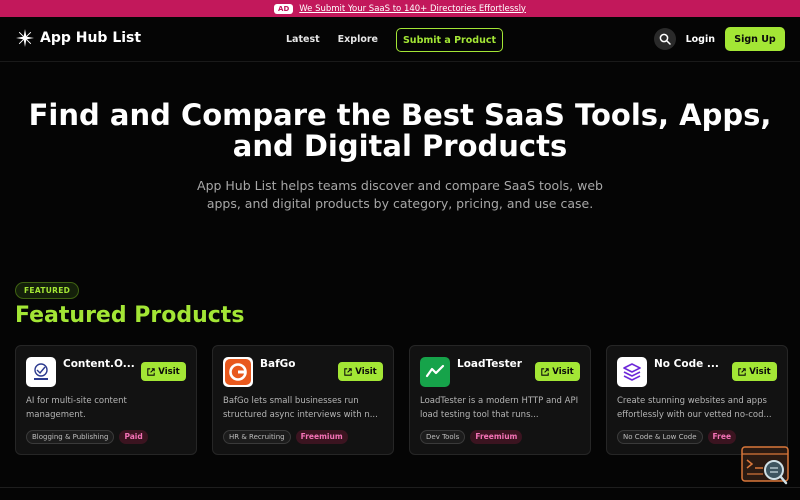 The image size is (800, 500). I want to click on search-button, so click(664, 39).